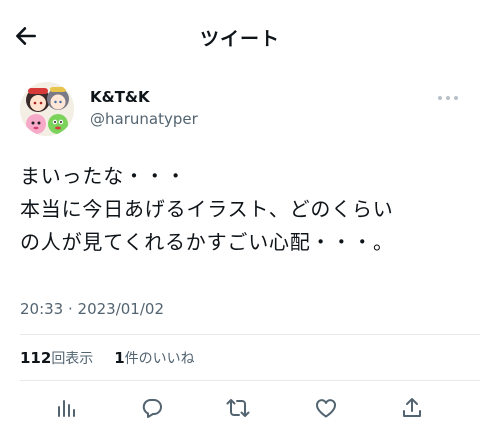 This screenshot has width=480, height=448. I want to click on user-handle: @harunatyper, so click(144, 119).